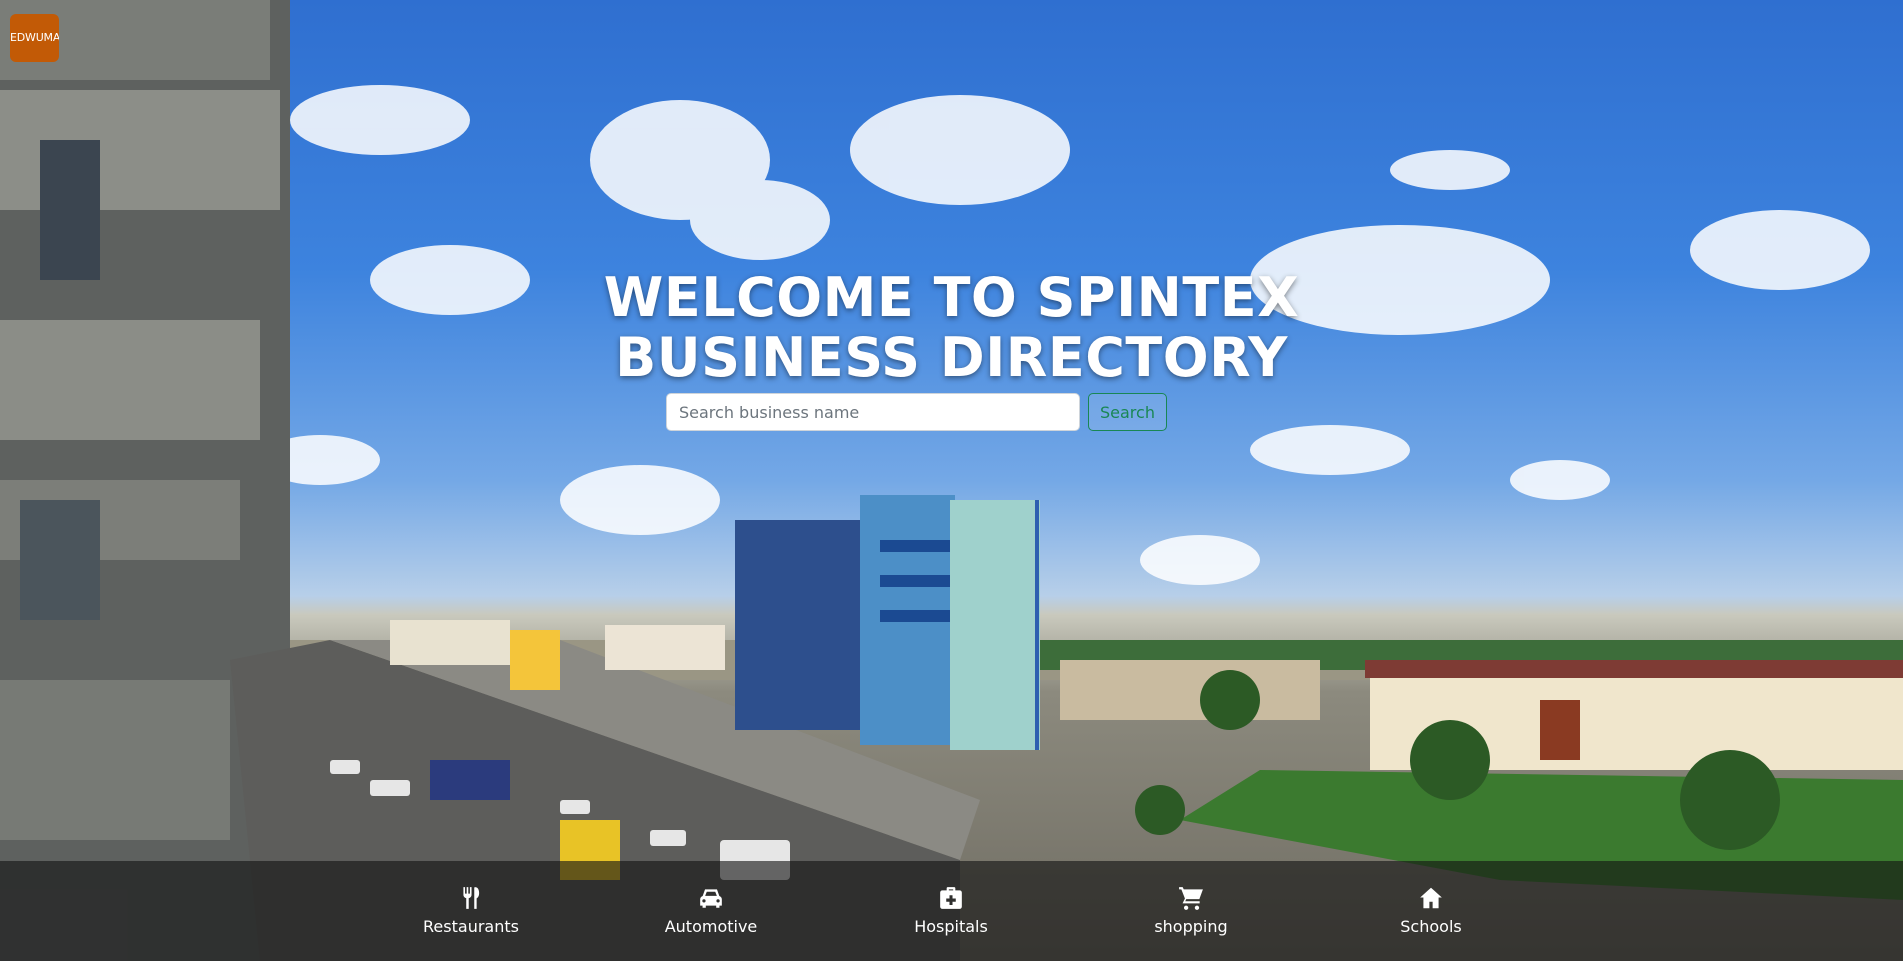 Image resolution: width=1903 pixels, height=961 pixels. Describe the element at coordinates (1191, 926) in the screenshot. I see `nav-label-shopping: shopping` at that location.